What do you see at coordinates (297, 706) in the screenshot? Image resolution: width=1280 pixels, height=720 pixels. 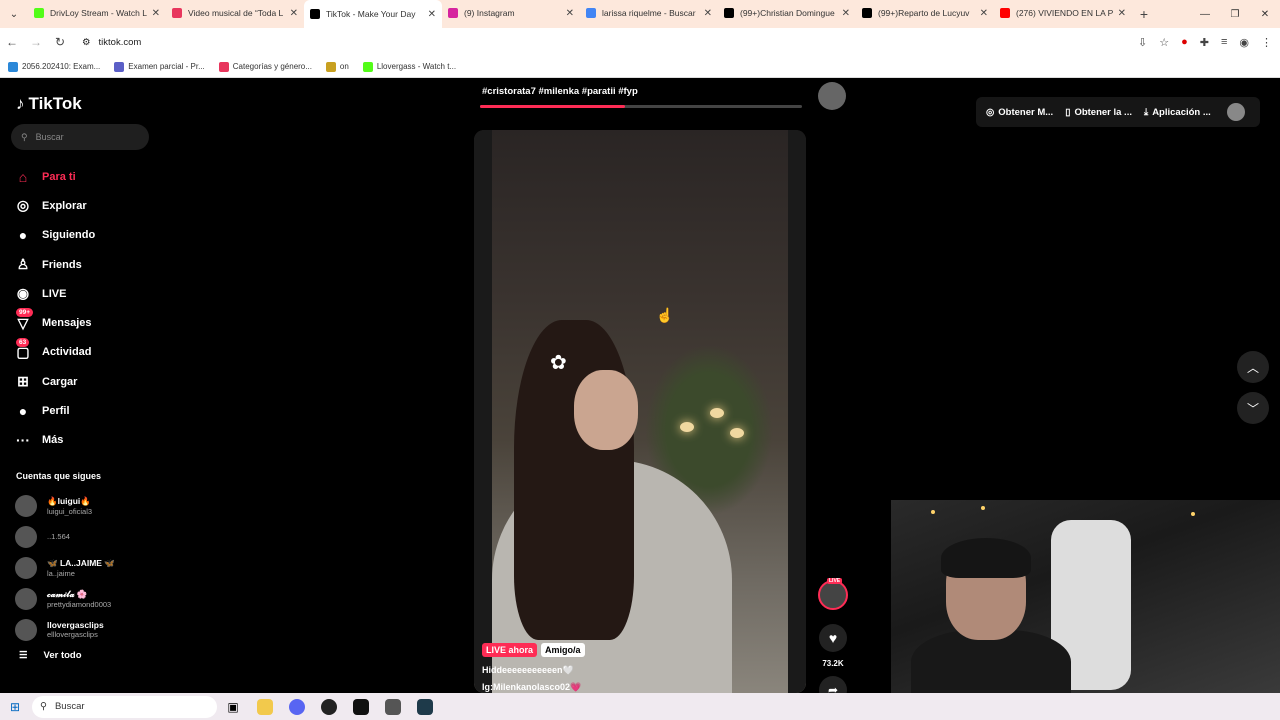 I see `discord-icon` at bounding box center [297, 706].